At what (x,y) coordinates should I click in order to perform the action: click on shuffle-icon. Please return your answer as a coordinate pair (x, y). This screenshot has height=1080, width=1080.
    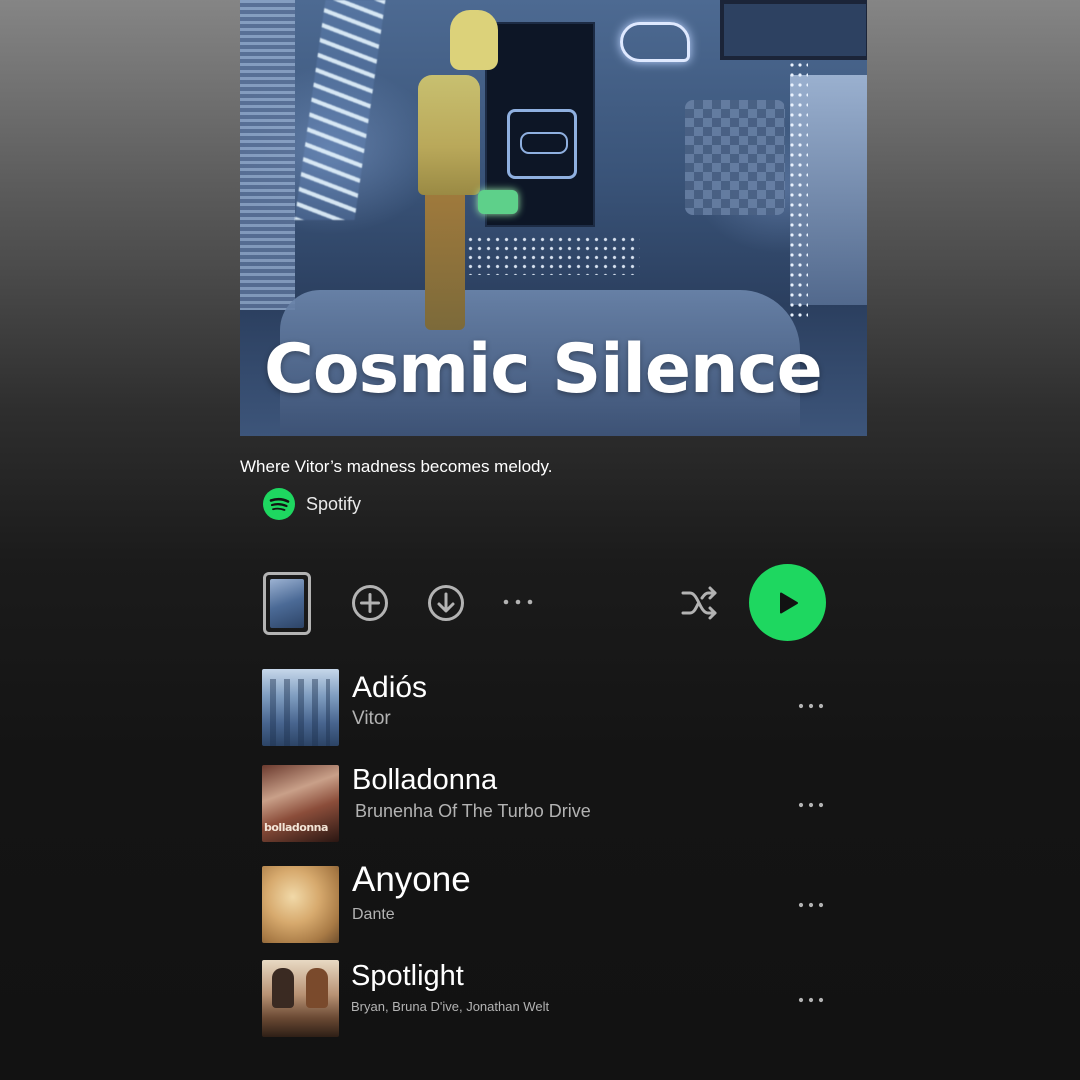
    Looking at the image, I should click on (699, 603).